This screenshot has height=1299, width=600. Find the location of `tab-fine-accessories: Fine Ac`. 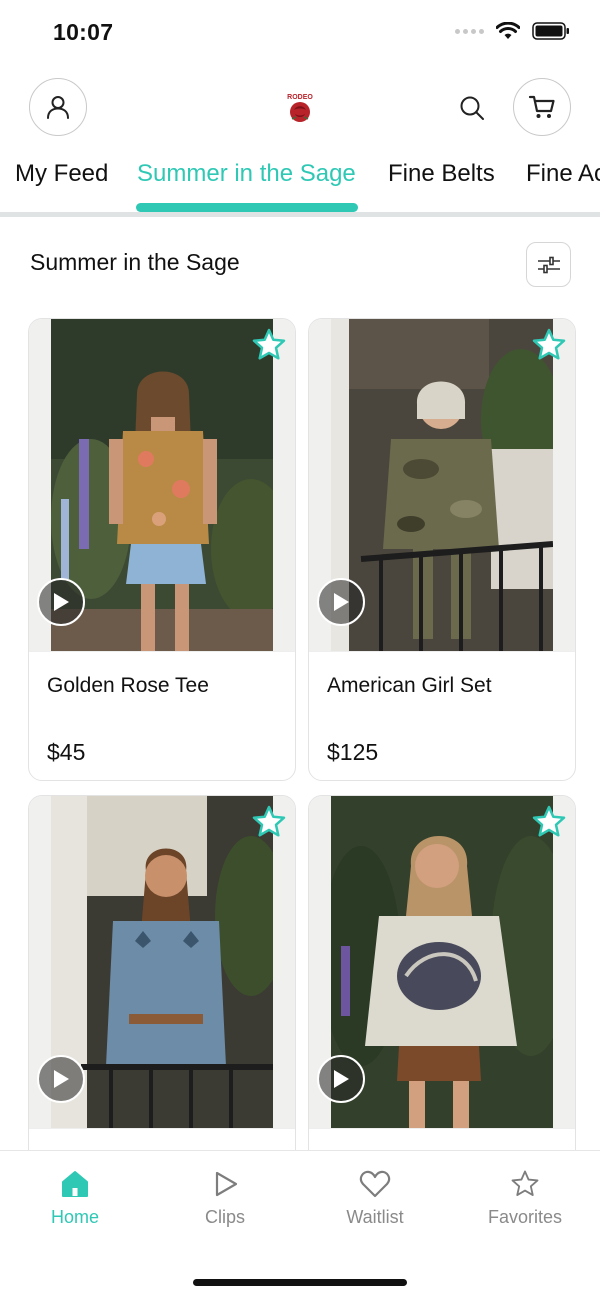

tab-fine-accessories: Fine Ac is located at coordinates (563, 174).